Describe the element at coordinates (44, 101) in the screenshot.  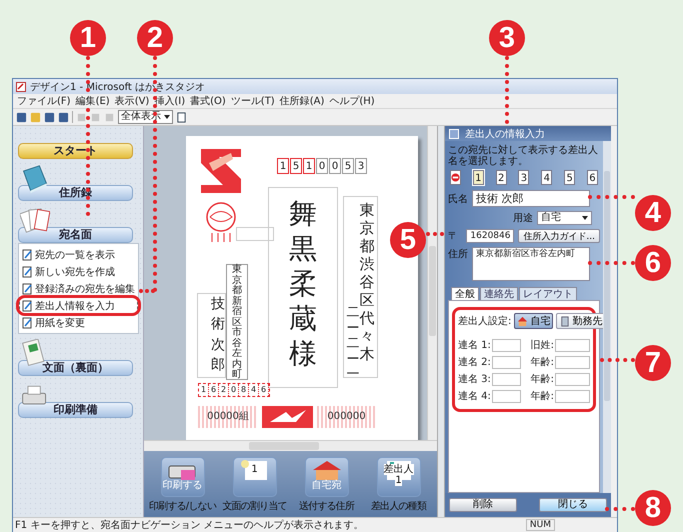
I see `menu-item: ファイル(F)` at that location.